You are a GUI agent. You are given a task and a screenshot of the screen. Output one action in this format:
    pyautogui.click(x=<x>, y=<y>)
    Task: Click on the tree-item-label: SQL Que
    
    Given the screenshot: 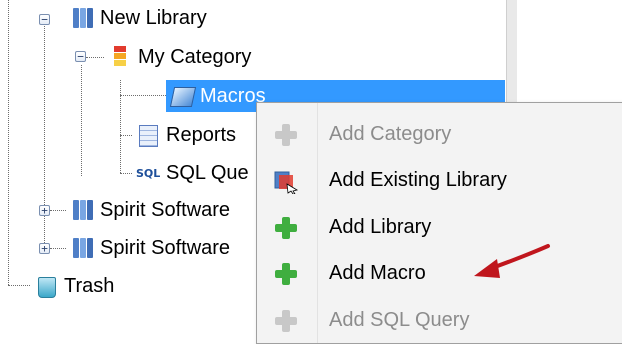 What is the action you would take?
    pyautogui.click(x=207, y=172)
    